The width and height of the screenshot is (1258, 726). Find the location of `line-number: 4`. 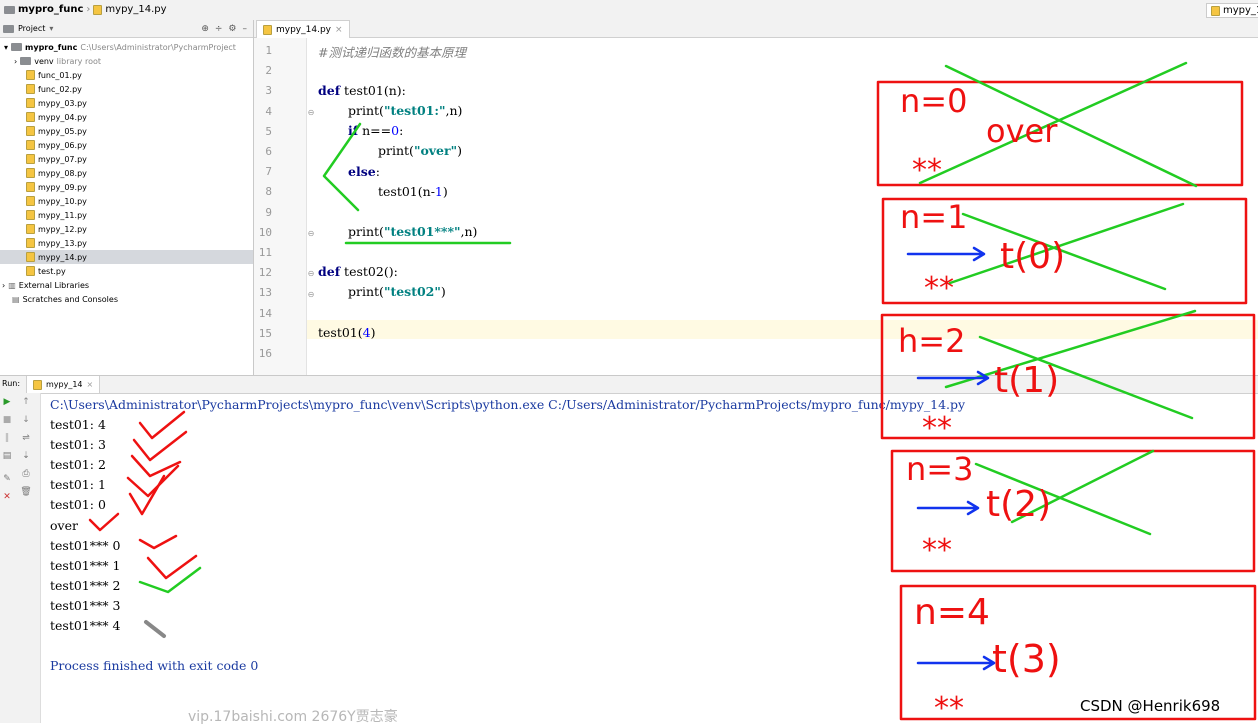

line-number: 4 is located at coordinates (268, 111).